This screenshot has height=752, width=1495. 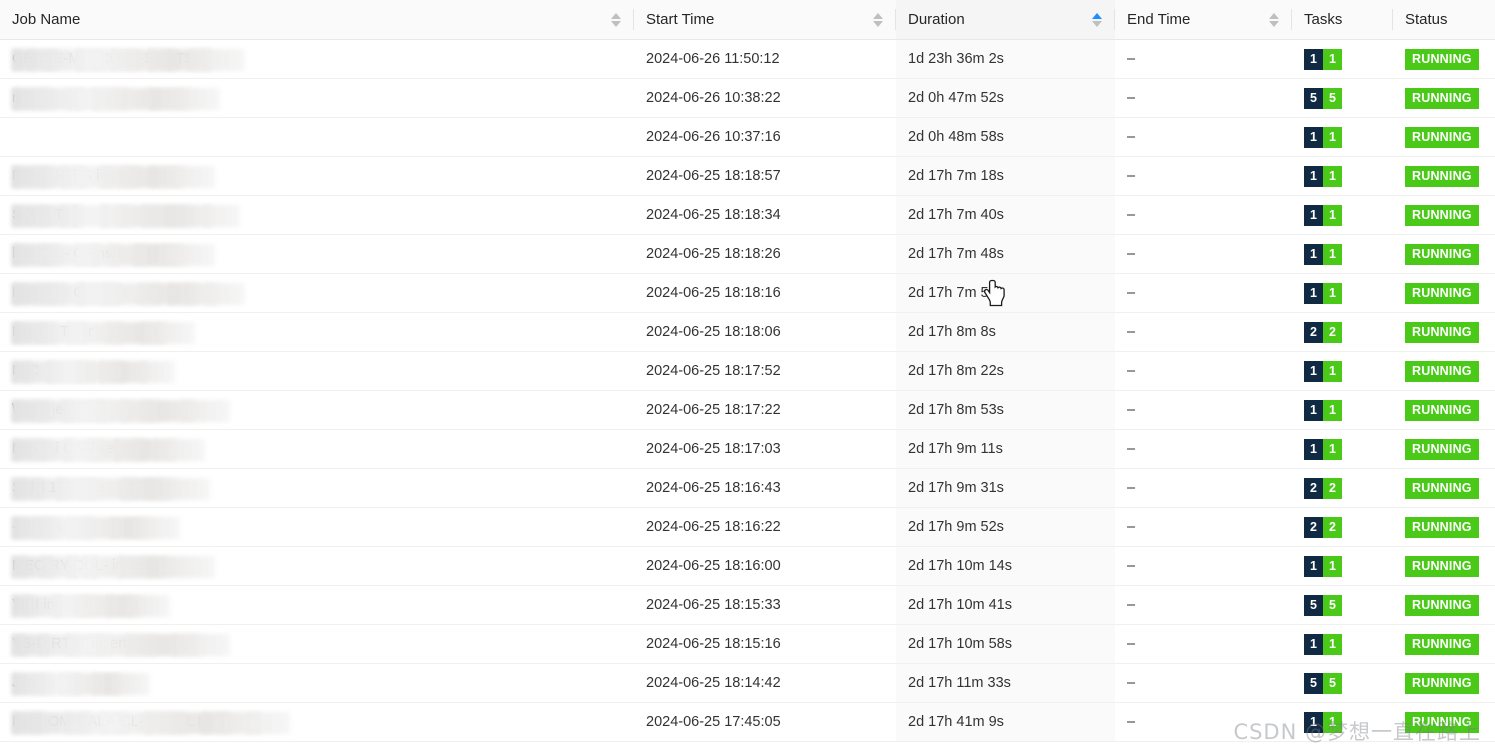 What do you see at coordinates (317, 215) in the screenshot?
I see `cell-job-name: S-X S T :` at bounding box center [317, 215].